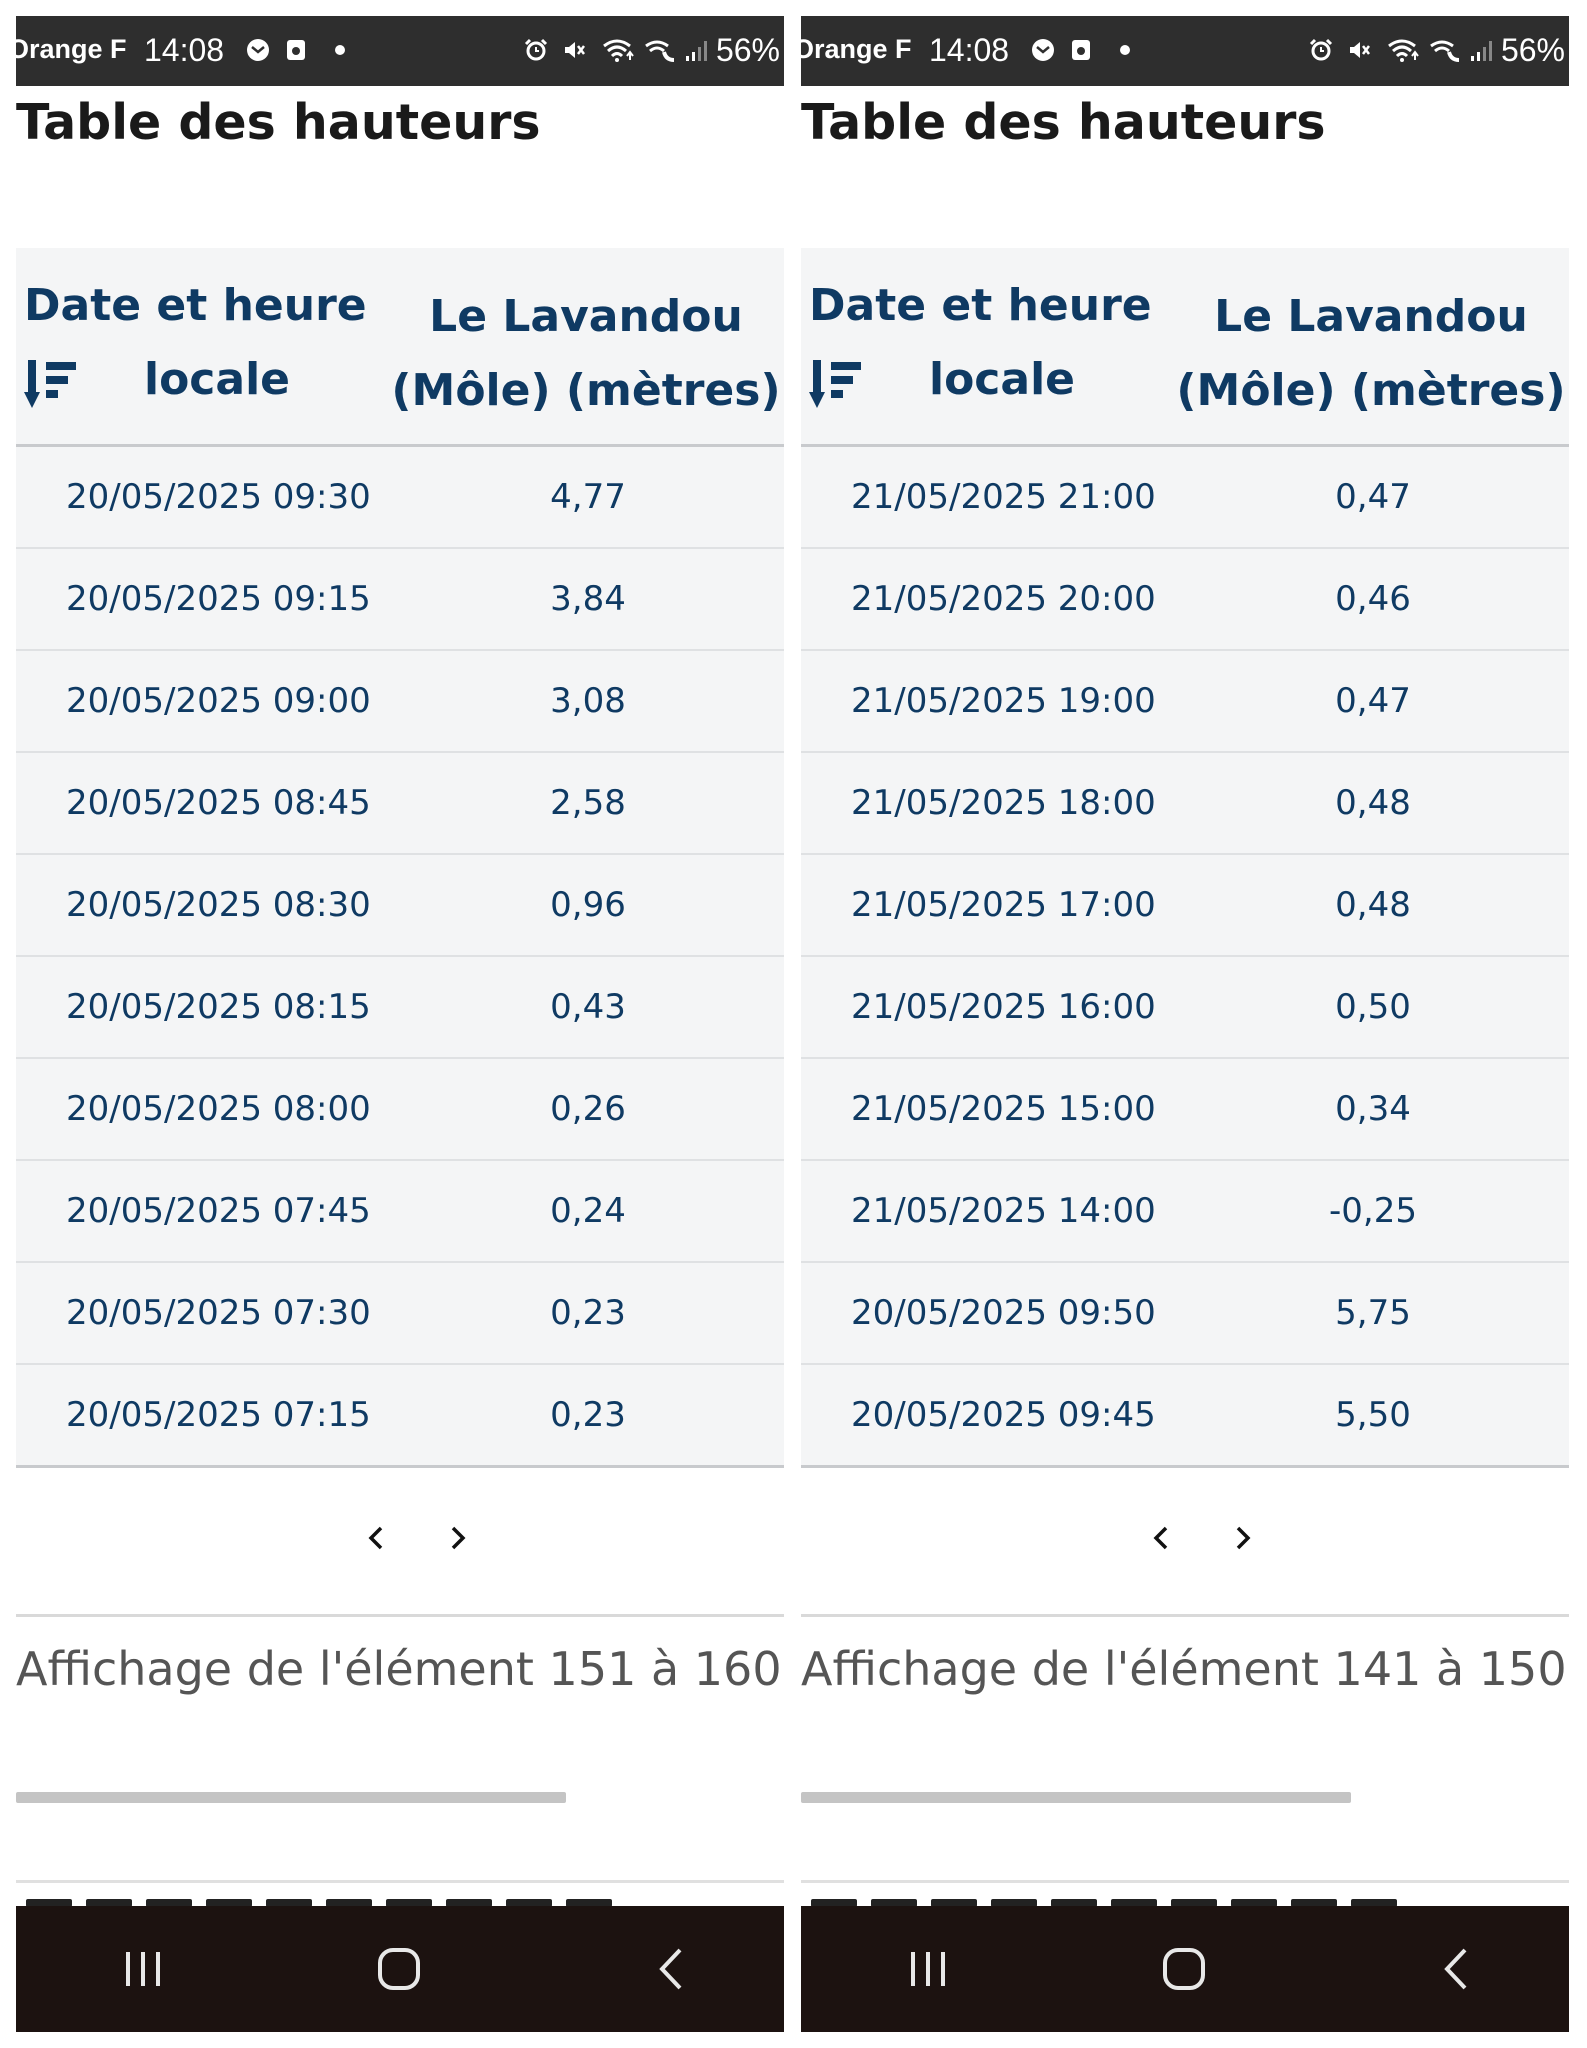 The image size is (1587, 2048). I want to click on table-row: 20/05/2025 08:15 0,43, so click(400, 1008).